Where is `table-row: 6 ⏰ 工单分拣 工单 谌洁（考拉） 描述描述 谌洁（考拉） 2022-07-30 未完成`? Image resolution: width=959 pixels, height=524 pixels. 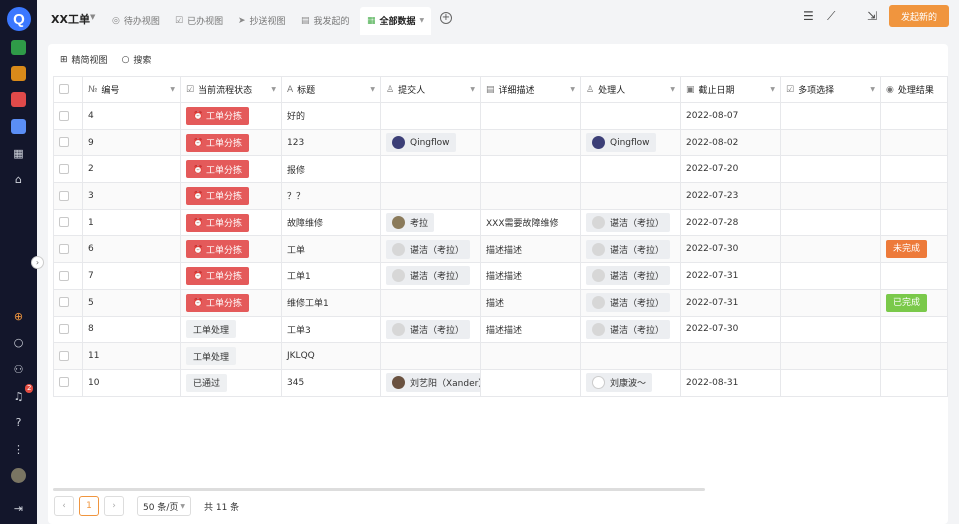
table-row: 6 ⏰ 工单分拣 工单 谌洁（考拉） 描述描述 谌洁（考拉） 2022-07-30 未完成 is located at coordinates (500, 249).